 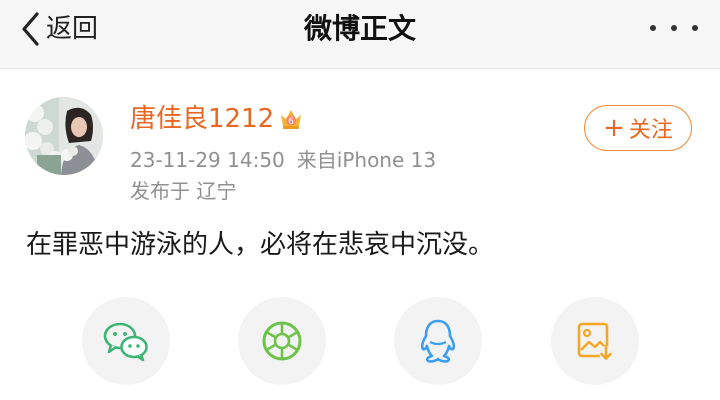 I want to click on share-save-image-button, so click(x=595, y=341).